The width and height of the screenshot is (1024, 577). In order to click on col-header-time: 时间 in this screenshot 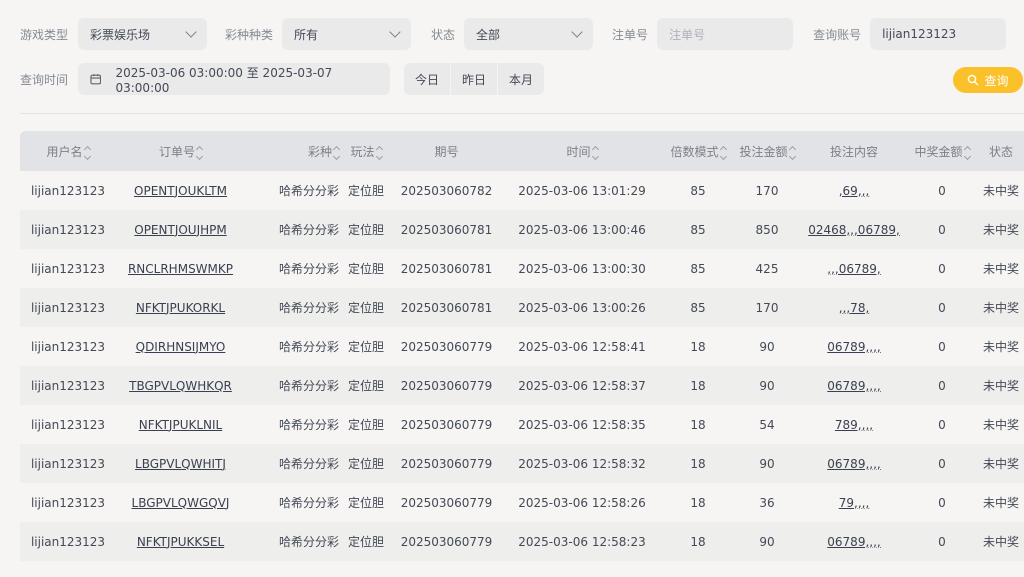, I will do `click(582, 151)`.